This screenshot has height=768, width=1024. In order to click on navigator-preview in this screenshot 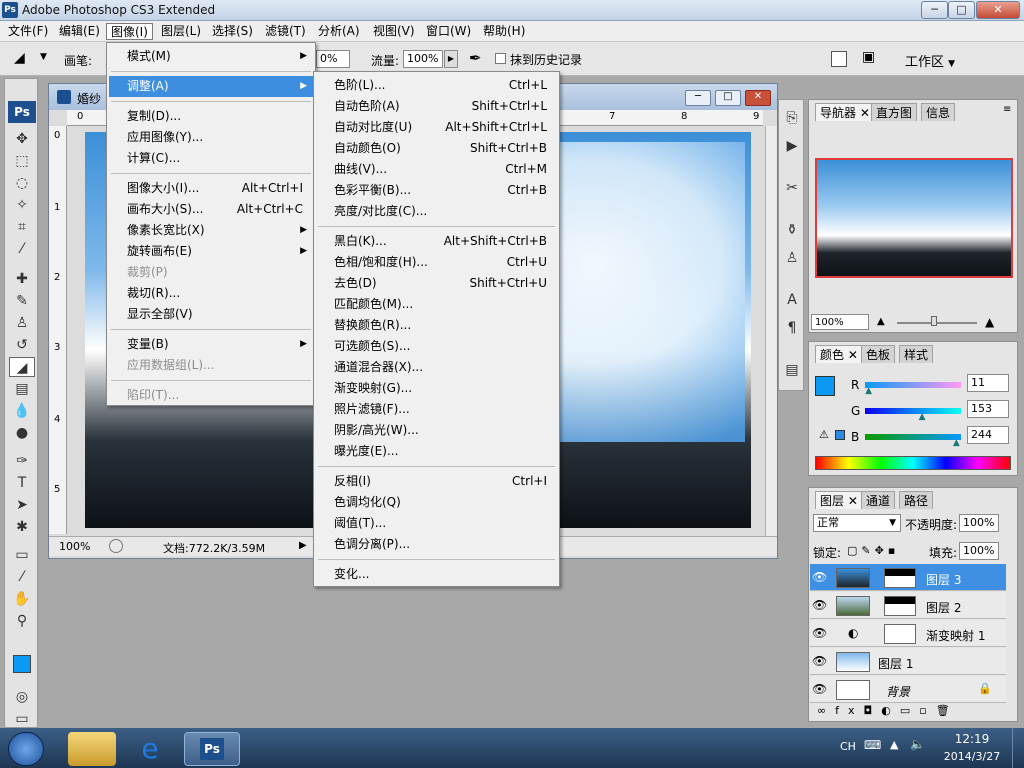, I will do `click(914, 218)`.